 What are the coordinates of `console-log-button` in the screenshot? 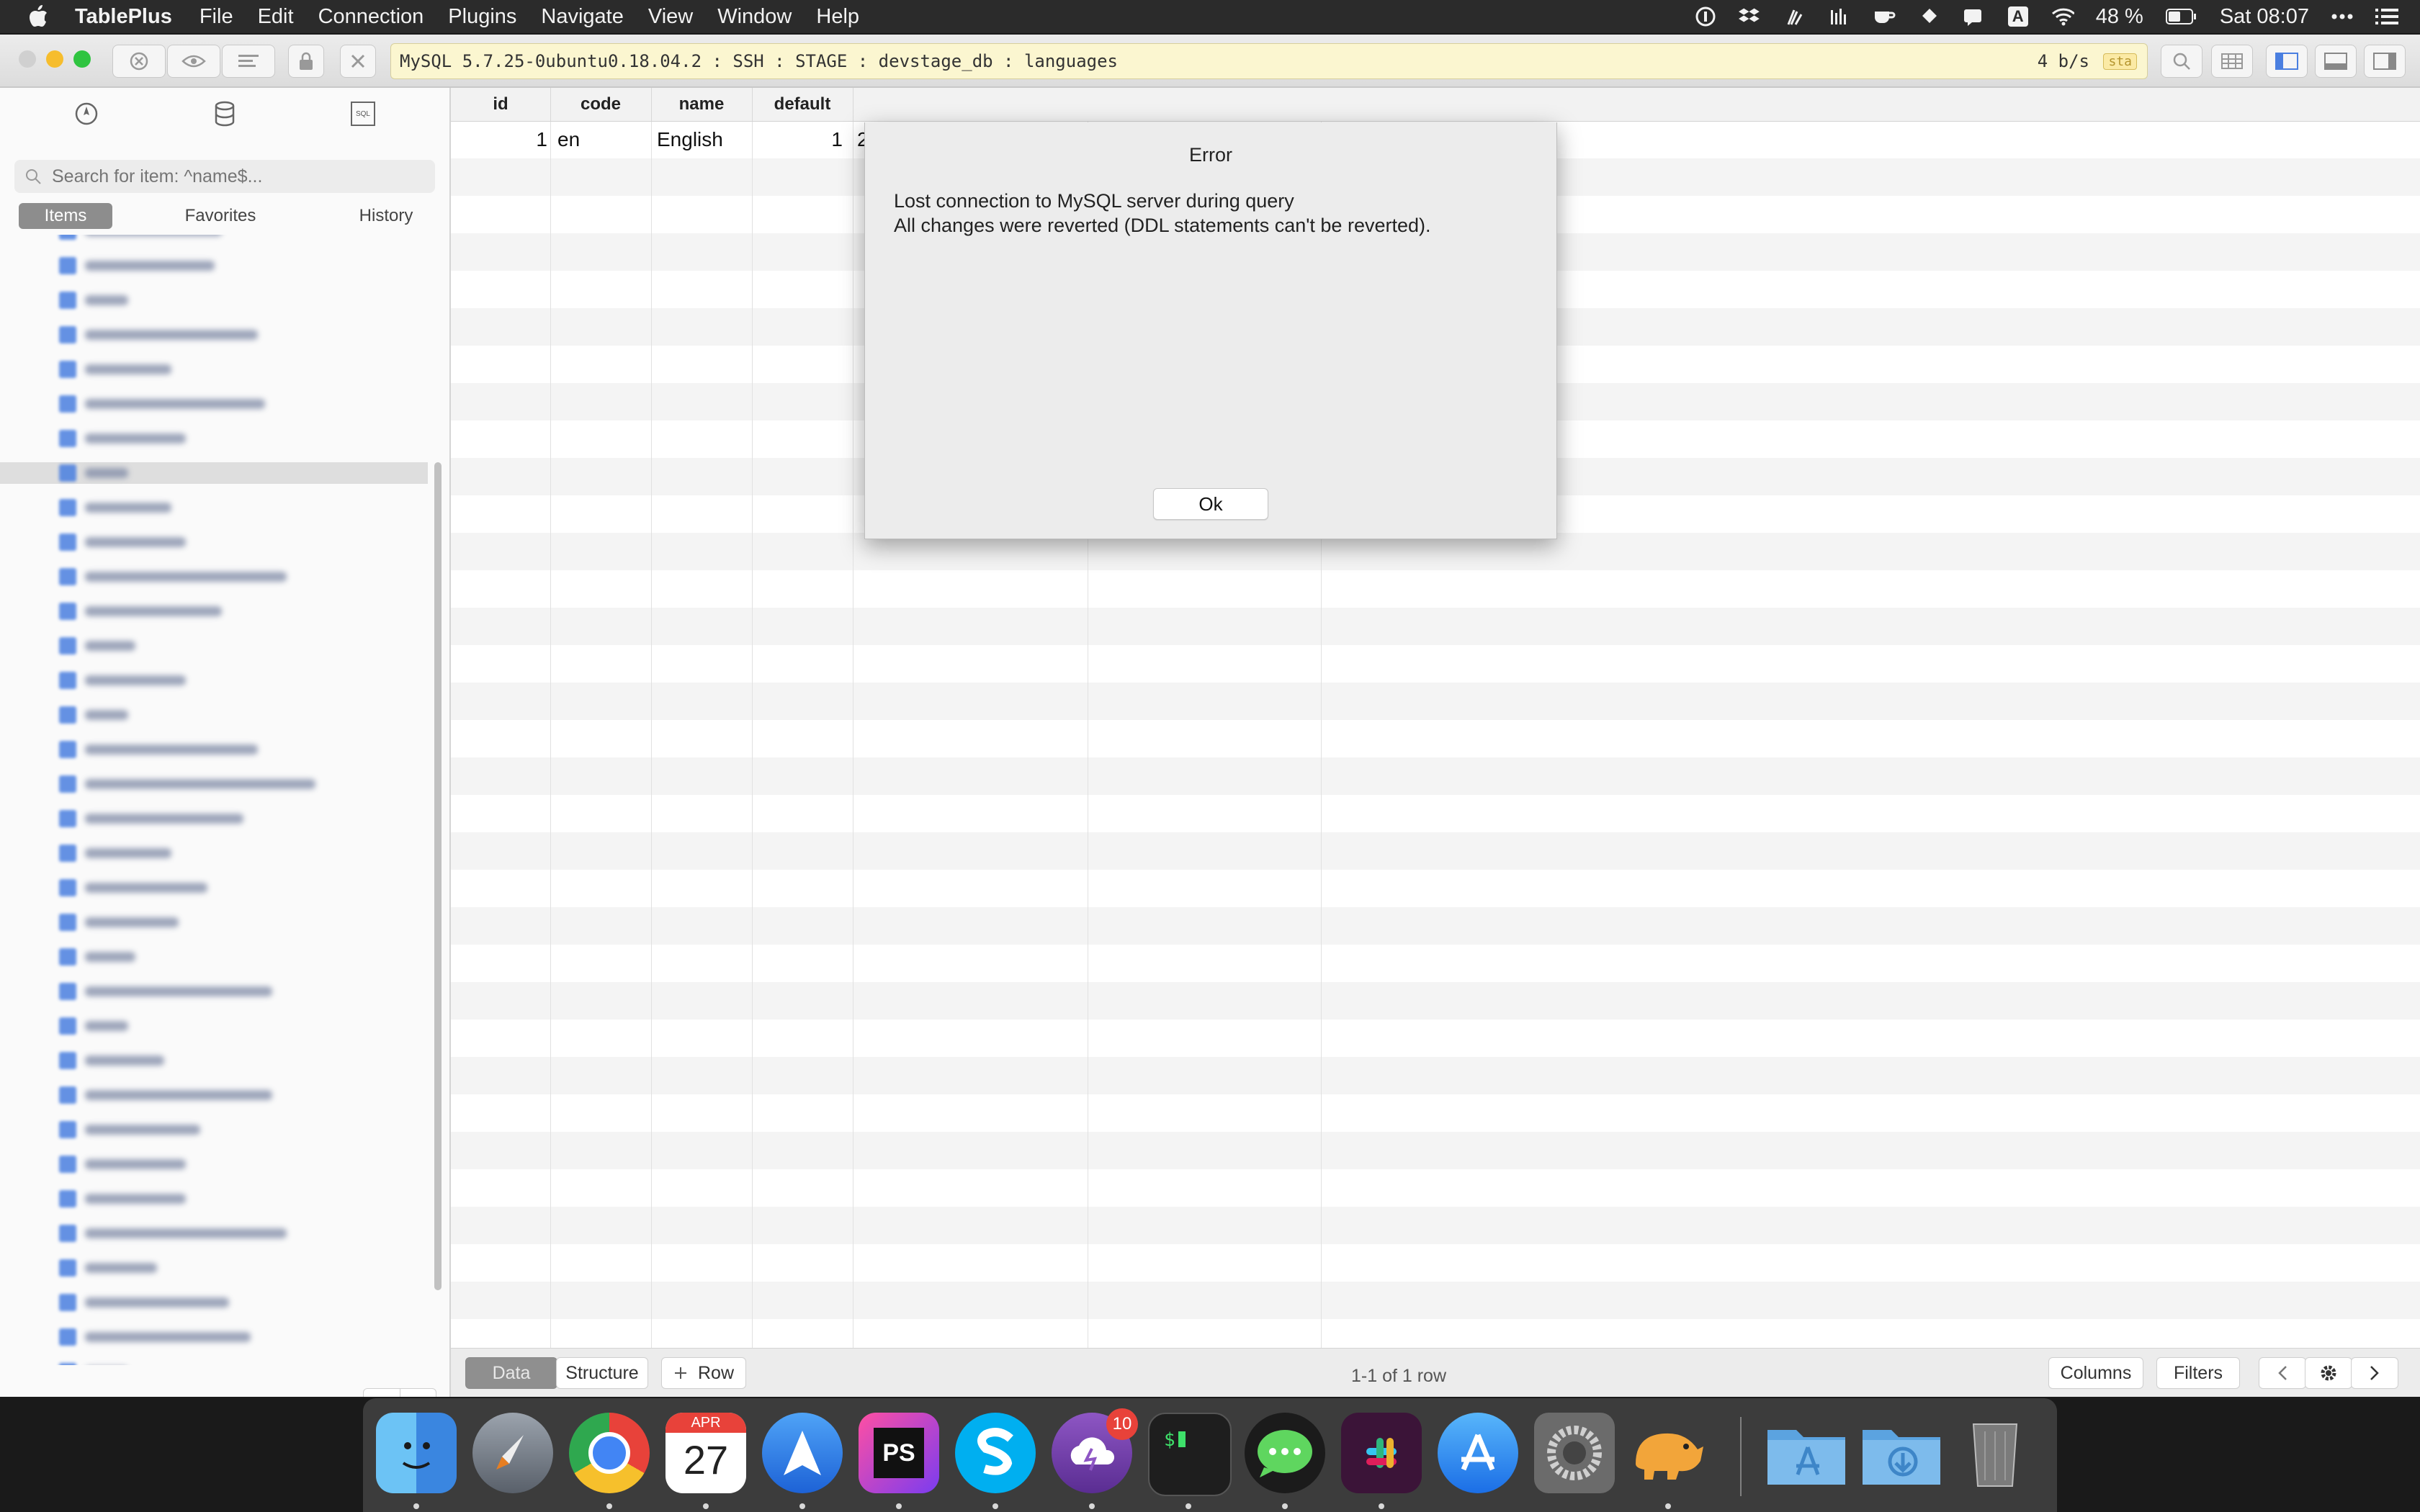 It's located at (248, 61).